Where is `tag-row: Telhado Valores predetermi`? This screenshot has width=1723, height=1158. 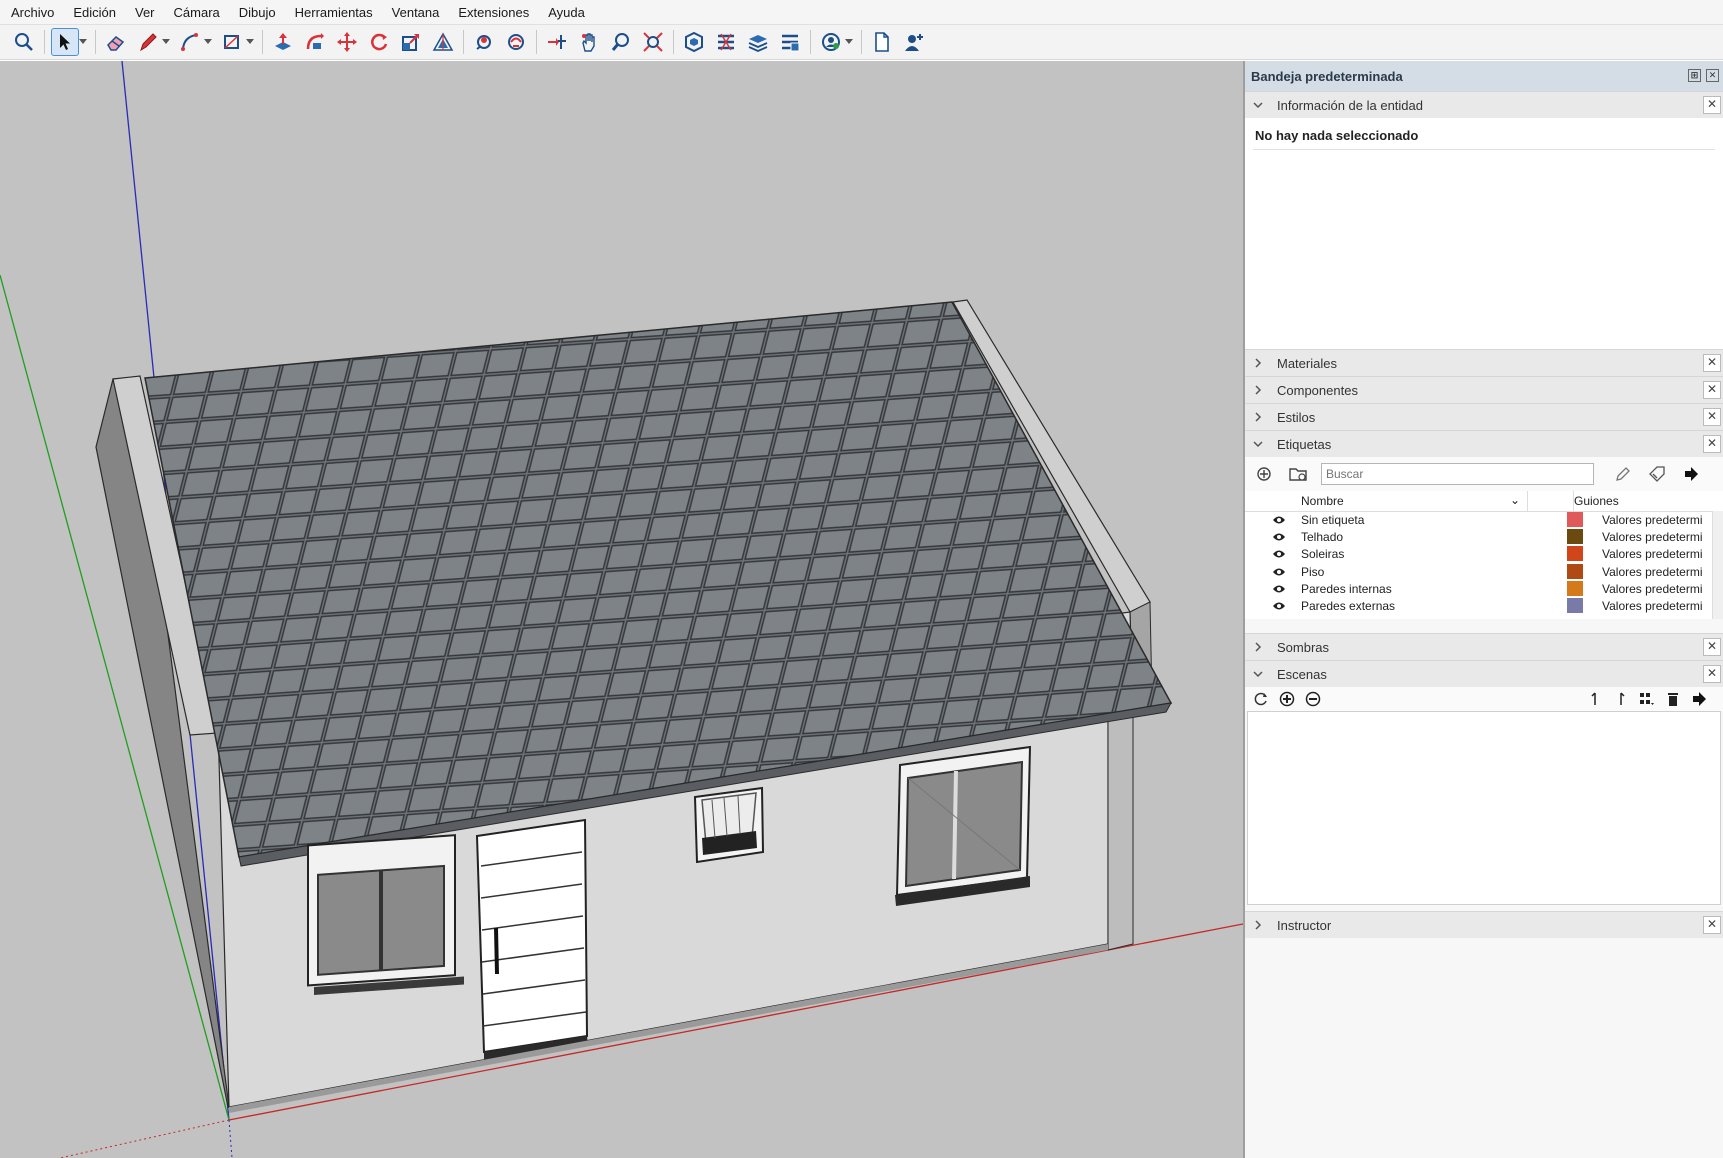 tag-row: Telhado Valores predetermi is located at coordinates (1480, 537).